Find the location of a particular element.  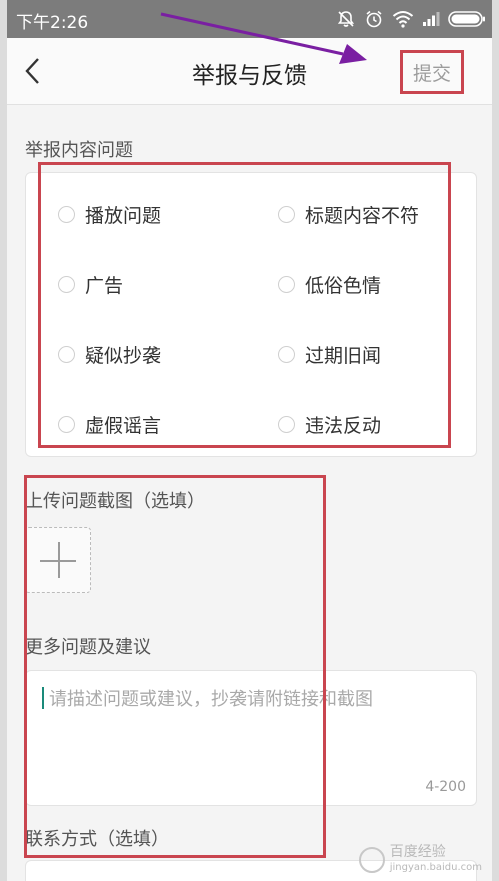

report-section-title: 举报内容问题 is located at coordinates (79, 150).